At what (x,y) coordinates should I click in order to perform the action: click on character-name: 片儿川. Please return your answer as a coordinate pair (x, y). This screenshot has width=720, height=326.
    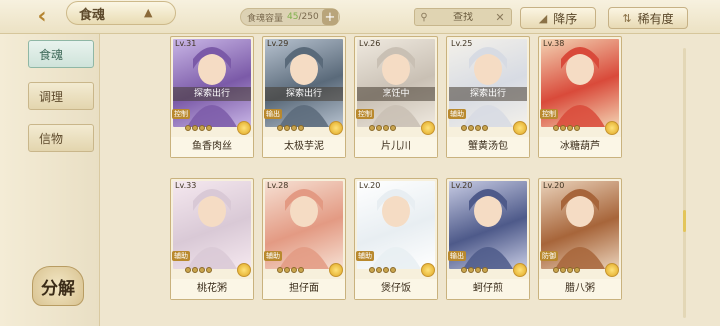
    Looking at the image, I should click on (396, 147).